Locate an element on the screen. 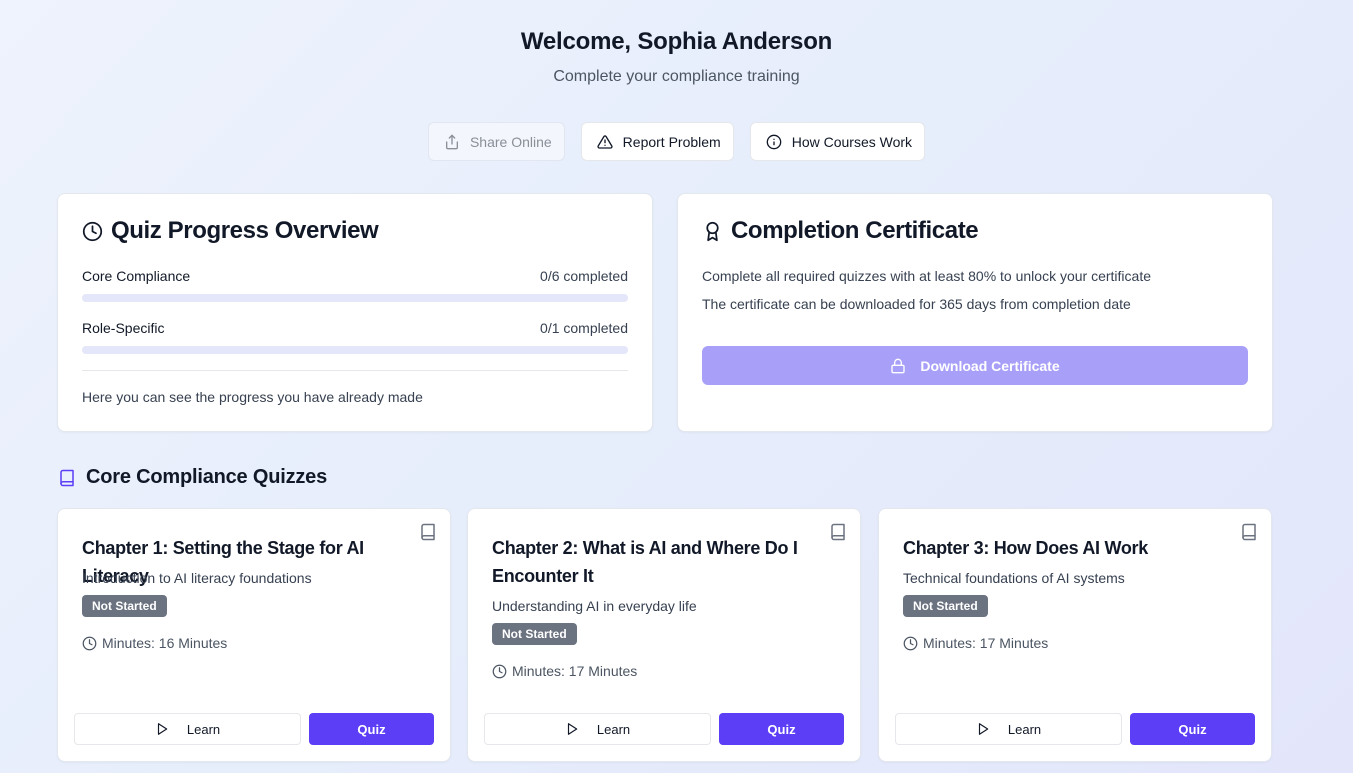  certificate-title: Completion Certificate is located at coordinates (840, 231).